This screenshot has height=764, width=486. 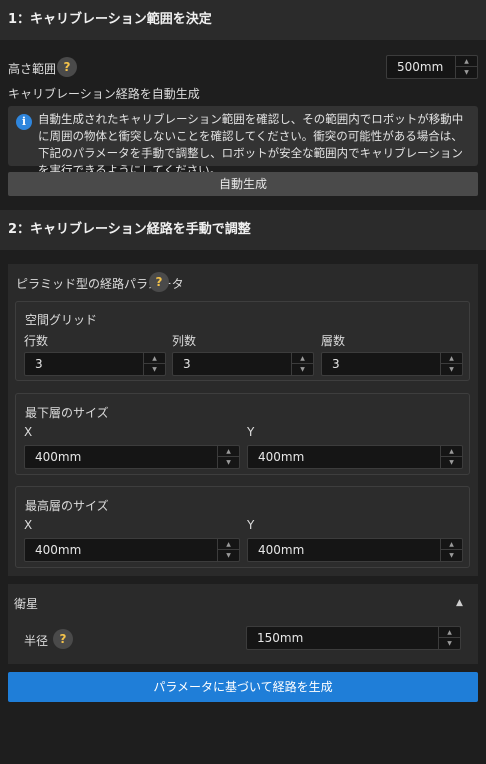 What do you see at coordinates (281, 457) in the screenshot?
I see `bottom-y-value: 400mm` at bounding box center [281, 457].